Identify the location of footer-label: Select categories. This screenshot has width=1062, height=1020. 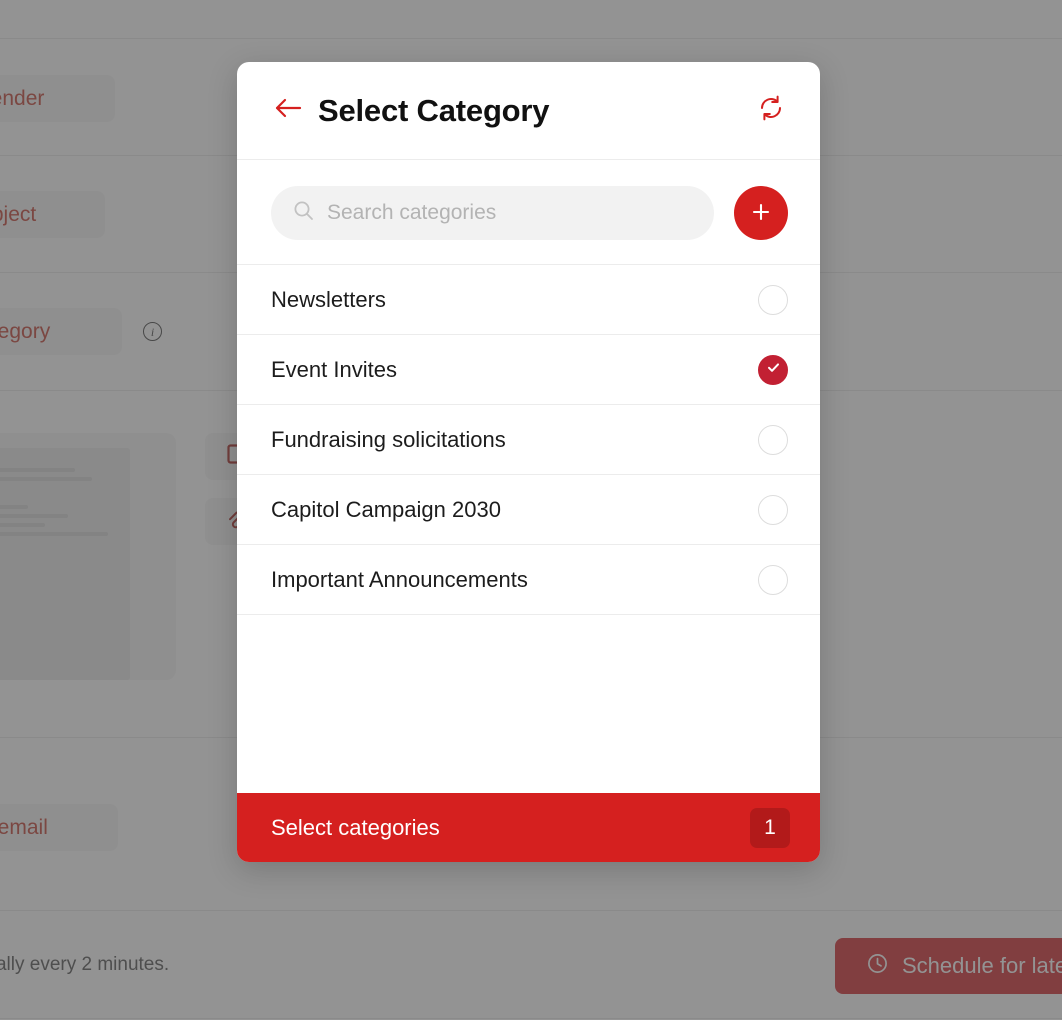
(355, 827).